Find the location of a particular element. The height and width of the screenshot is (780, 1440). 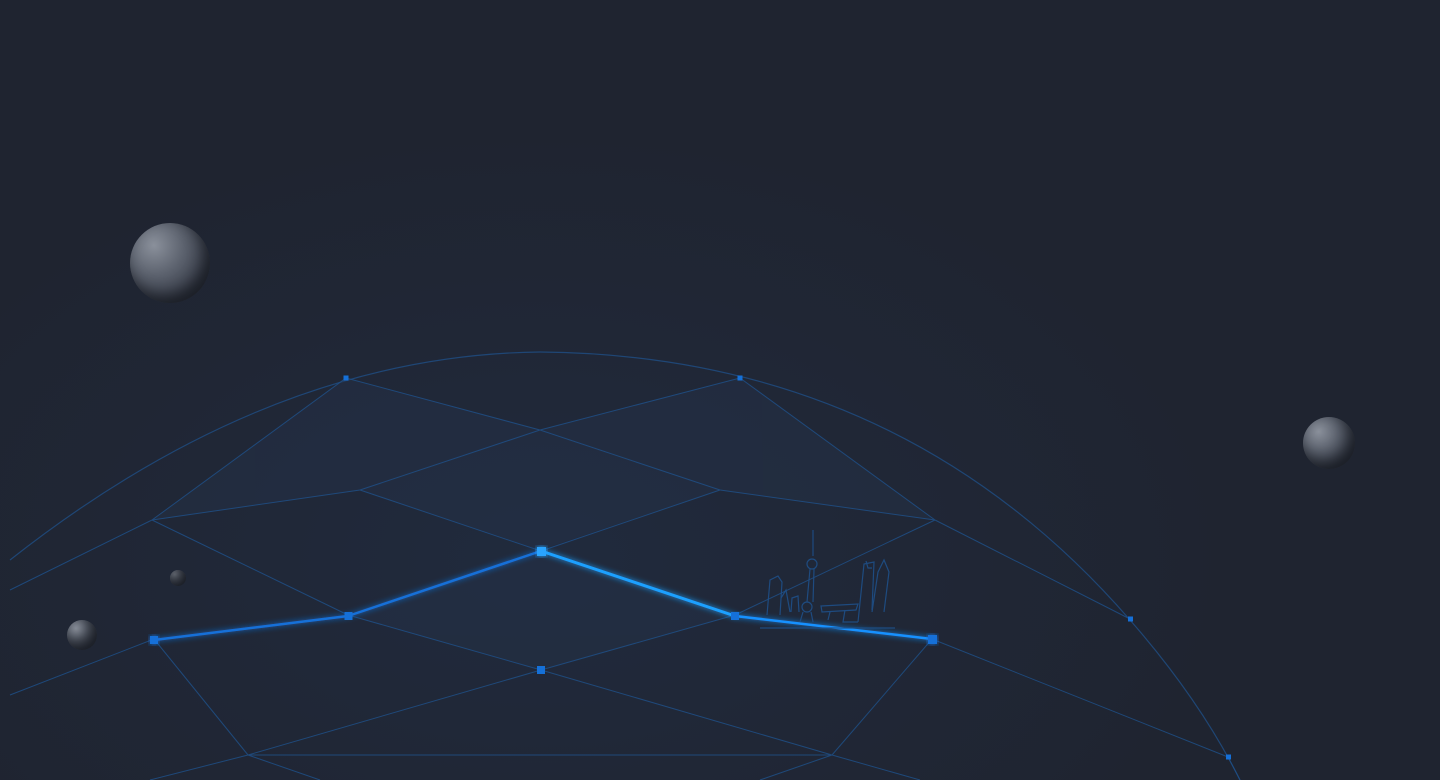

city-skyline-icon is located at coordinates (827, 579).